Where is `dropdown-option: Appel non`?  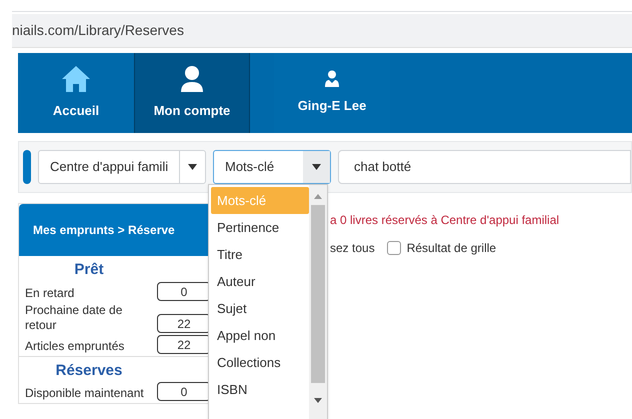
dropdown-option: Appel non is located at coordinates (260, 335).